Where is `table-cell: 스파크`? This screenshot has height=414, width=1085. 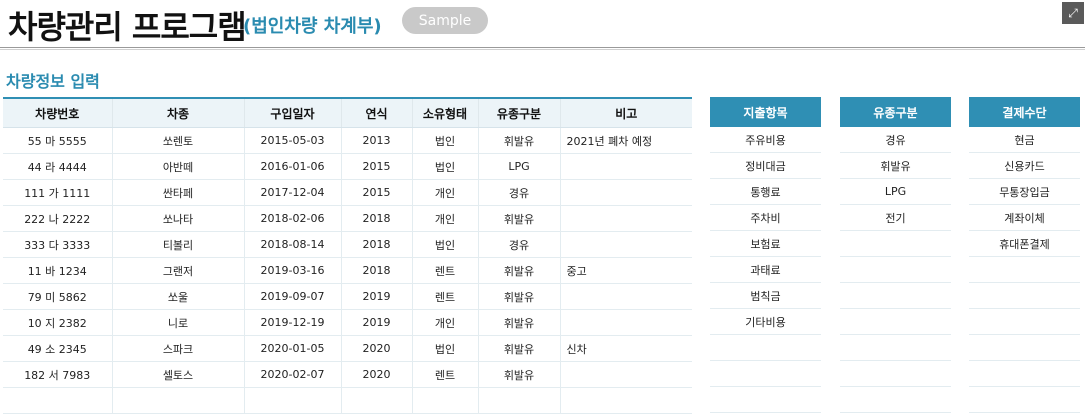 table-cell: 스파크 is located at coordinates (177, 348).